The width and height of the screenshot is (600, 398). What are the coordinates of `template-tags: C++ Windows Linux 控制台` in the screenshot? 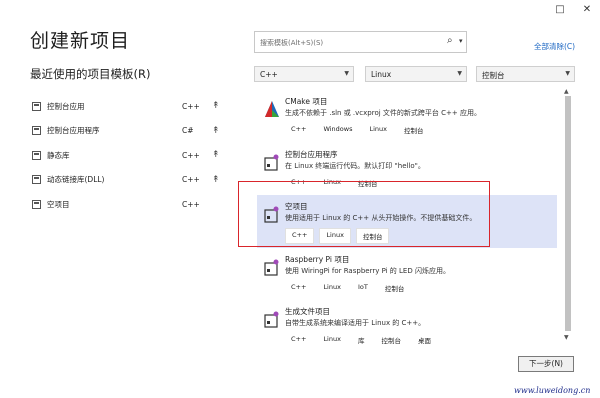 It's located at (357, 130).